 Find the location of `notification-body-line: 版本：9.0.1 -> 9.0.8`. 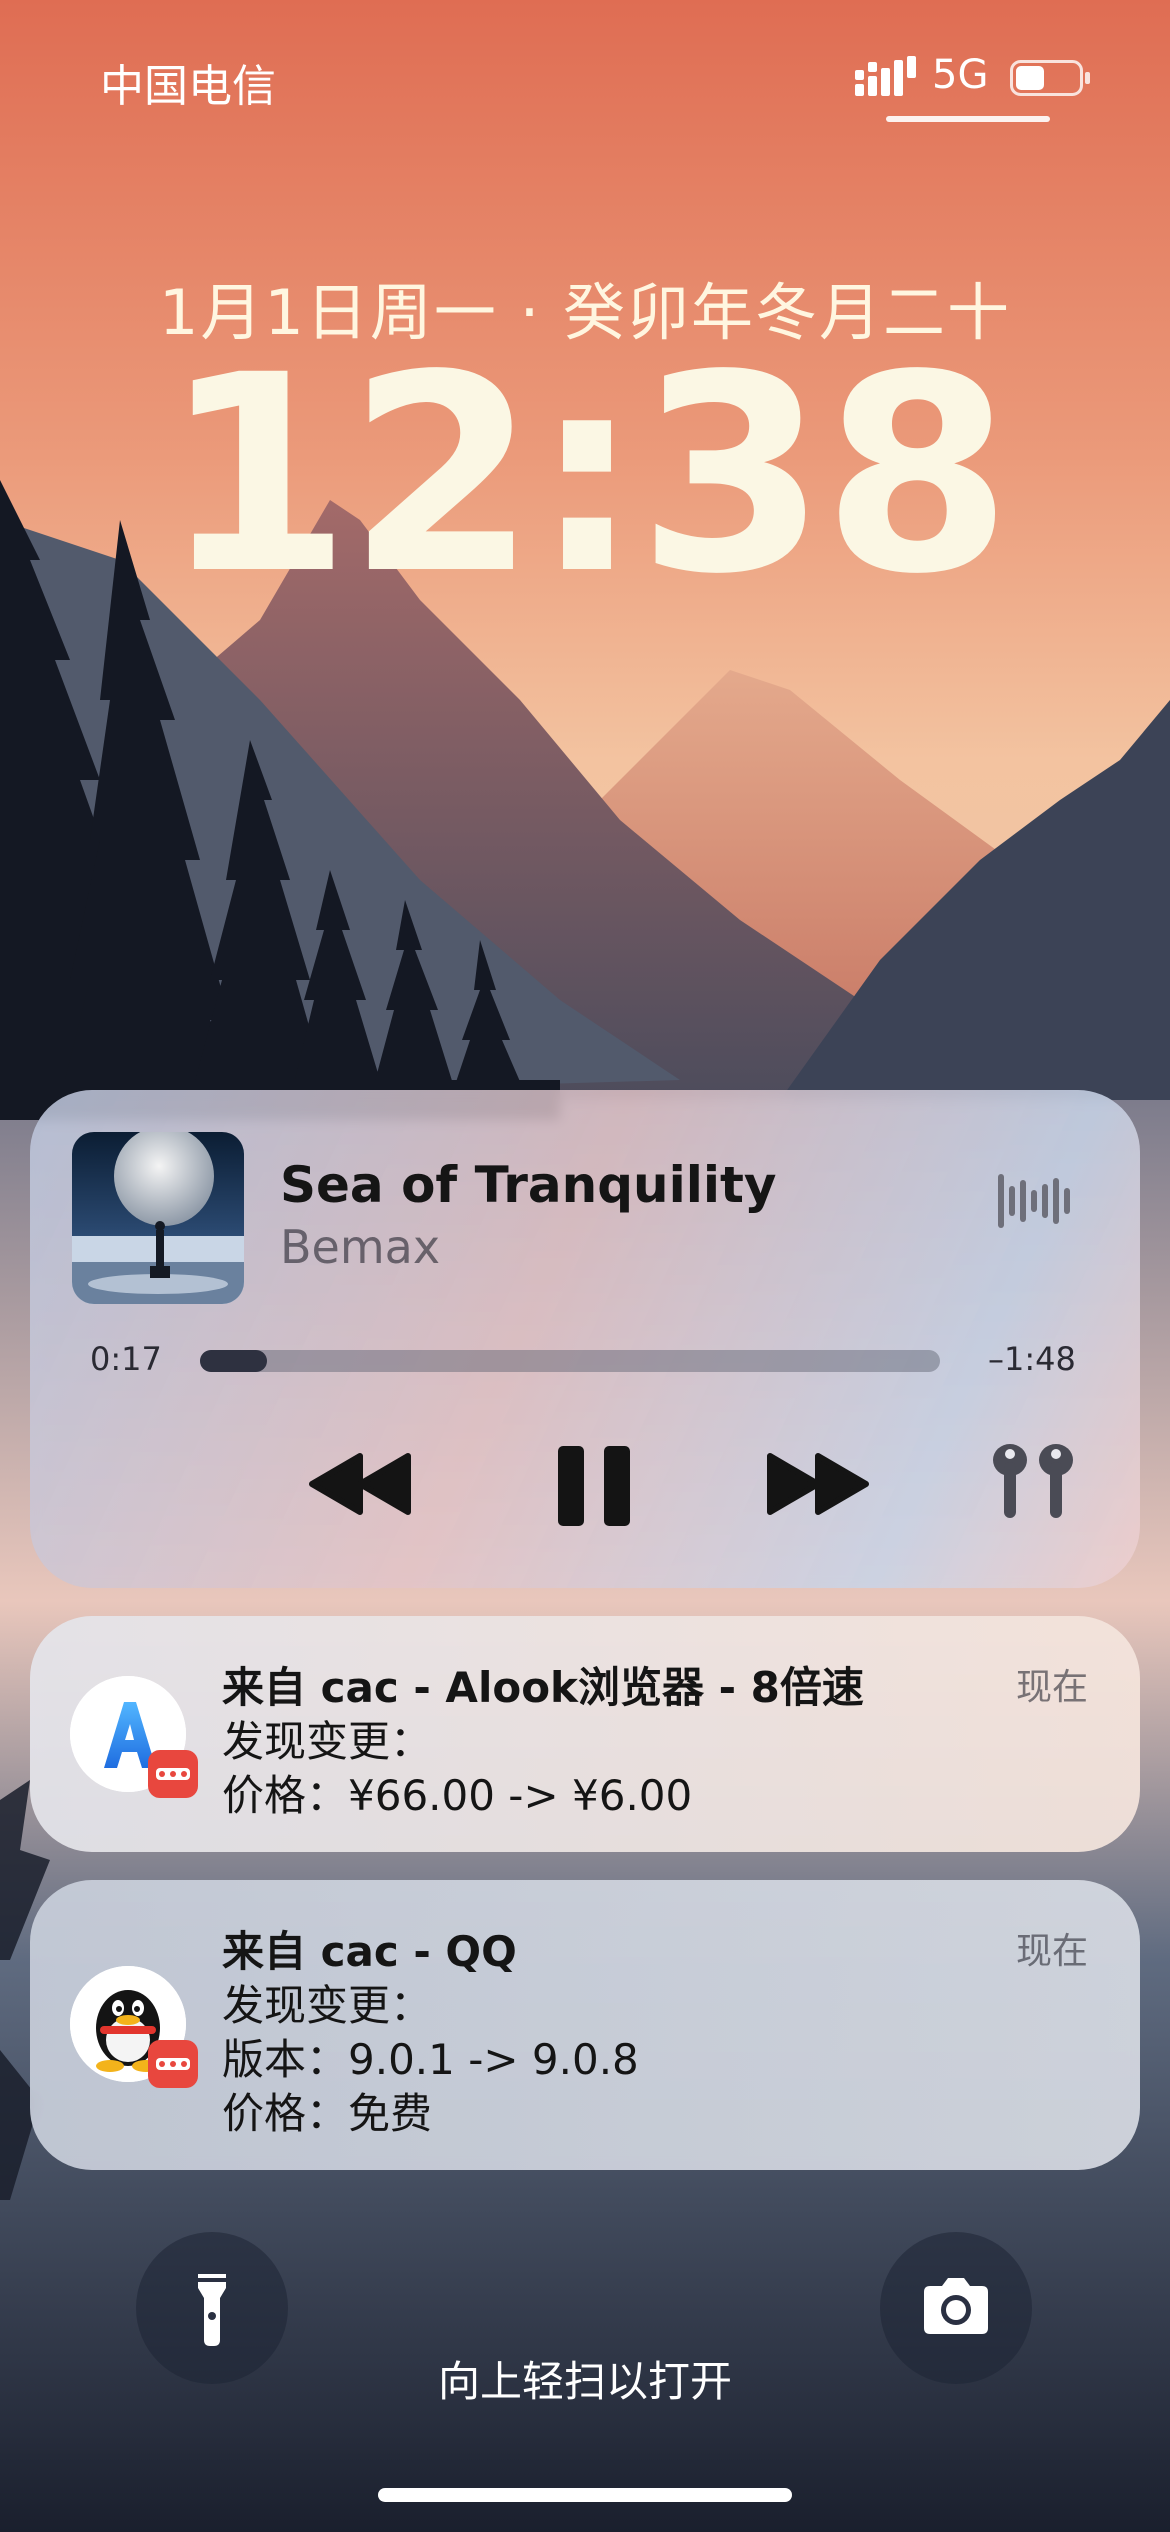

notification-body-line: 版本：9.0.1 -> 9.0.8 is located at coordinates (430, 2059).